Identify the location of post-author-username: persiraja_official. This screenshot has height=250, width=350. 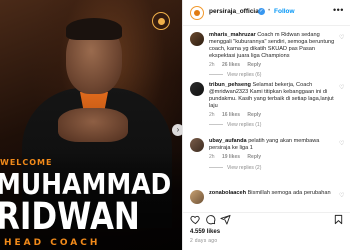
(235, 11).